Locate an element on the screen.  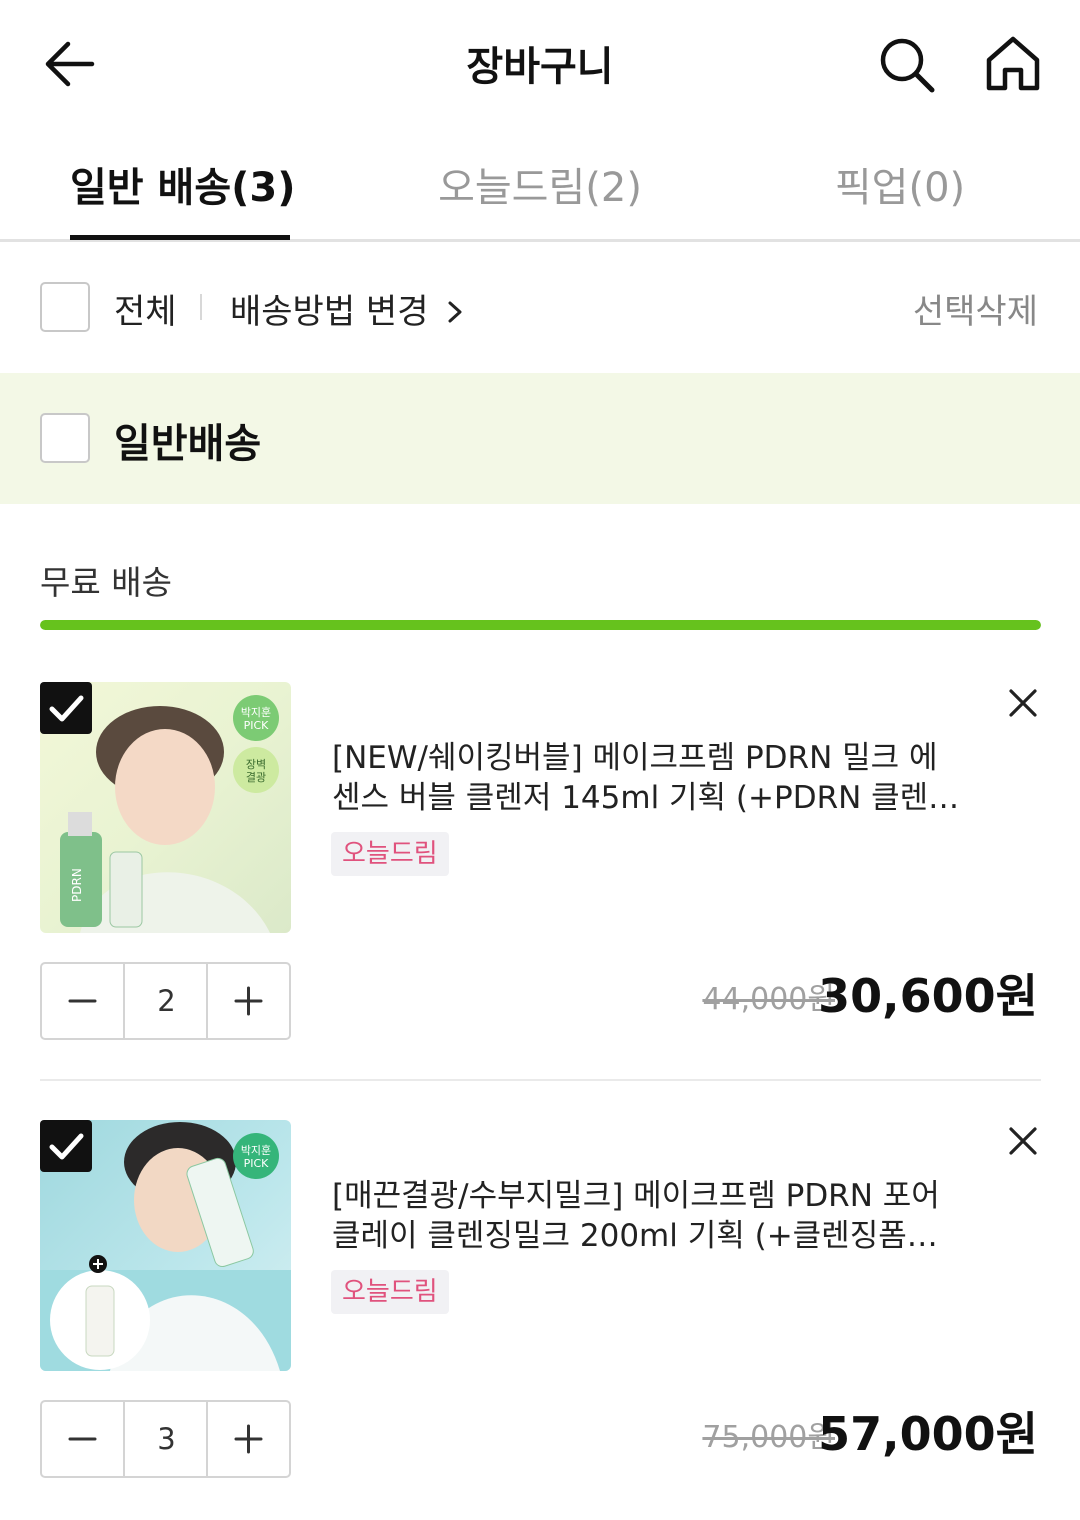
delete-selected-button: 선택삭제 is located at coordinates (975, 308).